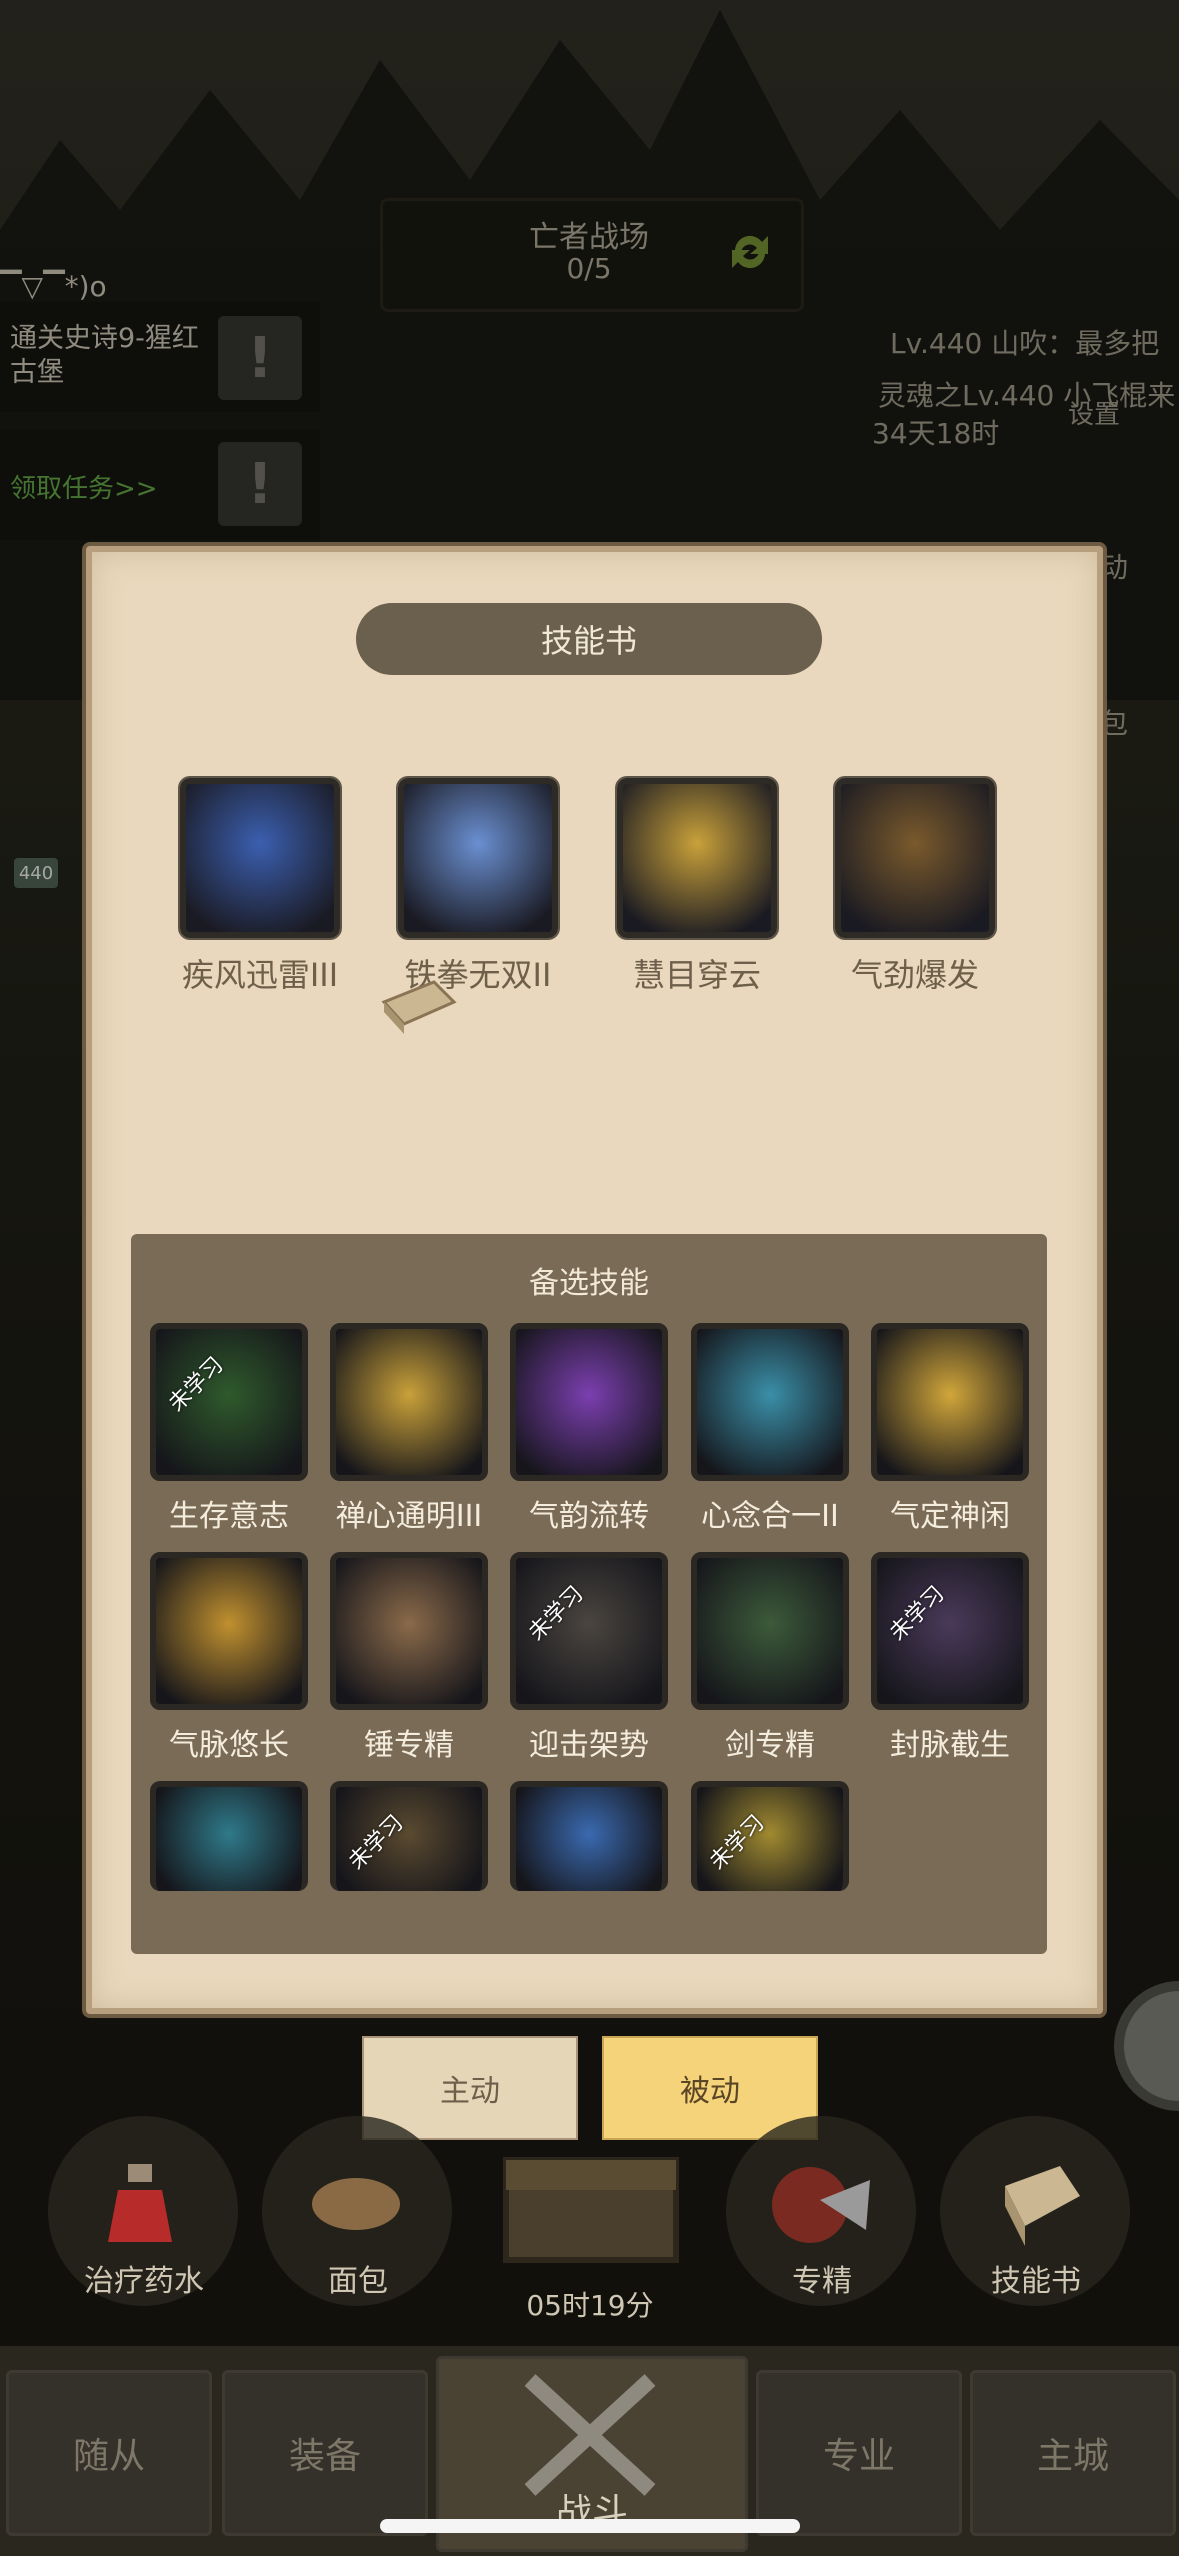 The image size is (1179, 2556). I want to click on sword-icon, so click(770, 1631).